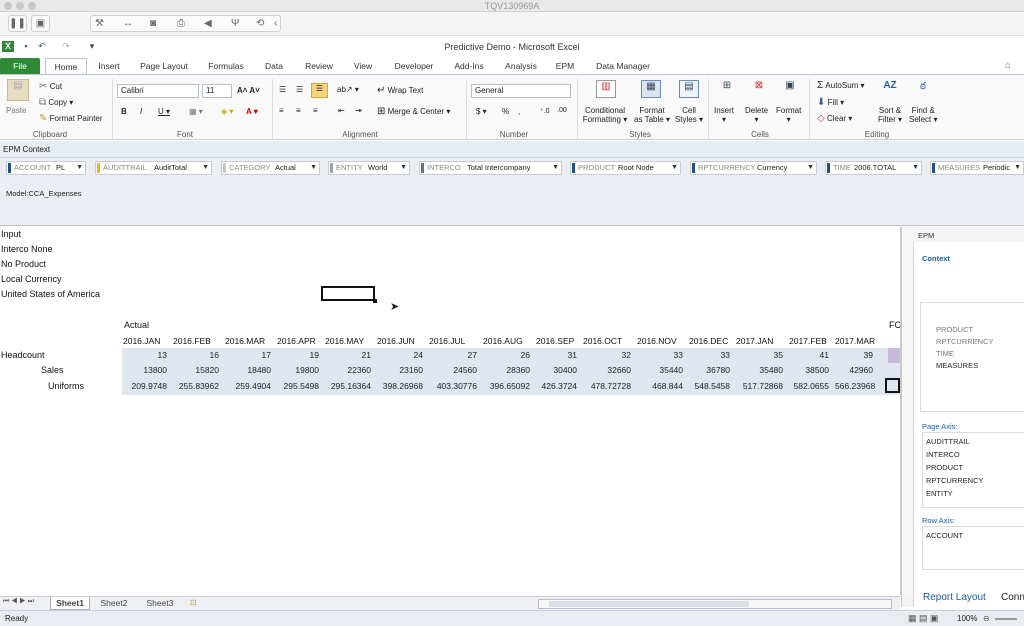  What do you see at coordinates (939, 493) in the screenshot?
I see `page-axis-item: ENTITY` at bounding box center [939, 493].